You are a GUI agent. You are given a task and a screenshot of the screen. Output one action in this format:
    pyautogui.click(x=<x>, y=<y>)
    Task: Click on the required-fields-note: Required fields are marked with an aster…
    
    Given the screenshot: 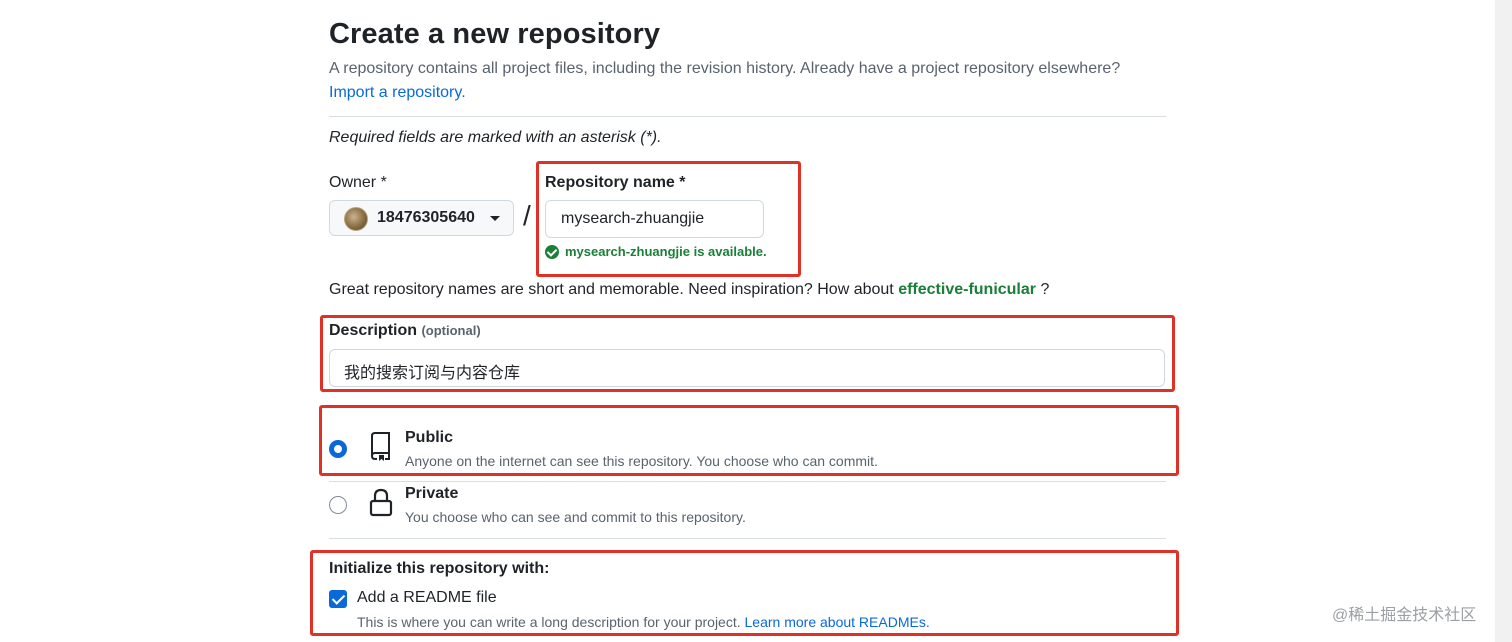 What is the action you would take?
    pyautogui.click(x=495, y=137)
    